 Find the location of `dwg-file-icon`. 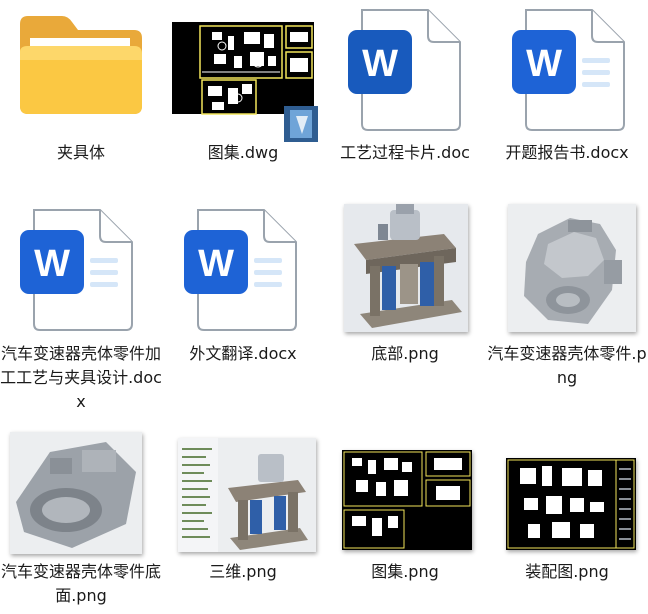

dwg-file-icon is located at coordinates (245, 82).